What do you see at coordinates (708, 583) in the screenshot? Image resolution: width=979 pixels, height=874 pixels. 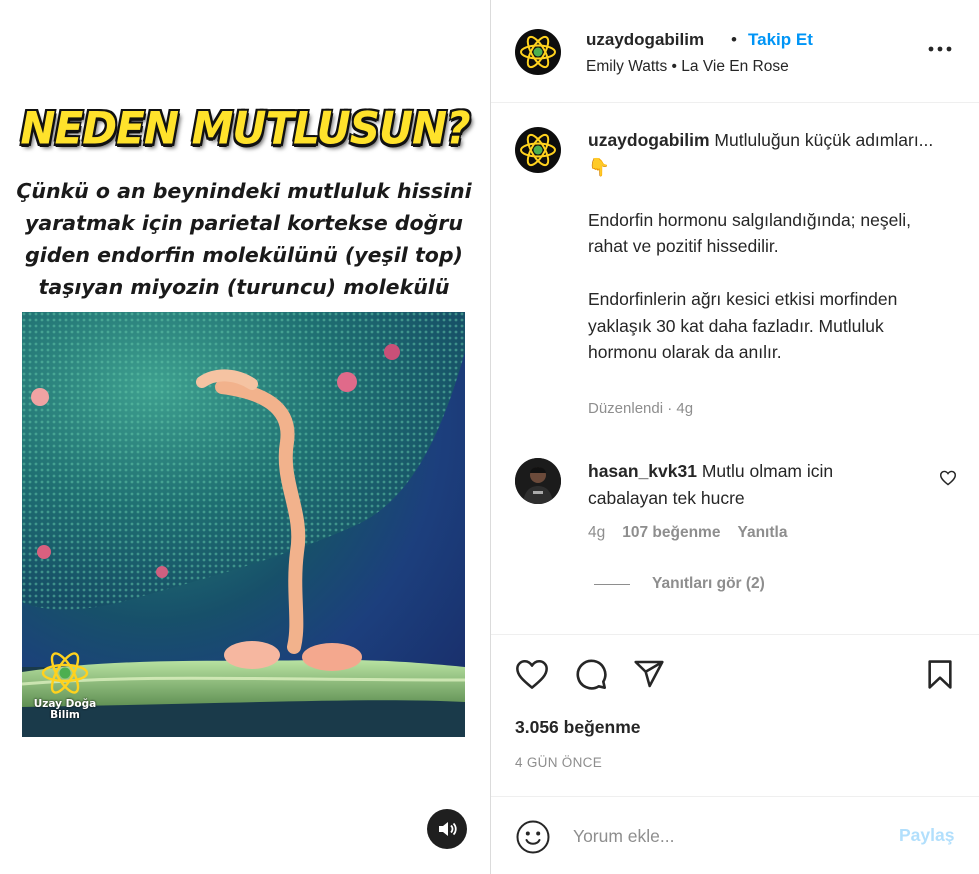 I see `view-replies-label: Yanıtları gör (2)` at bounding box center [708, 583].